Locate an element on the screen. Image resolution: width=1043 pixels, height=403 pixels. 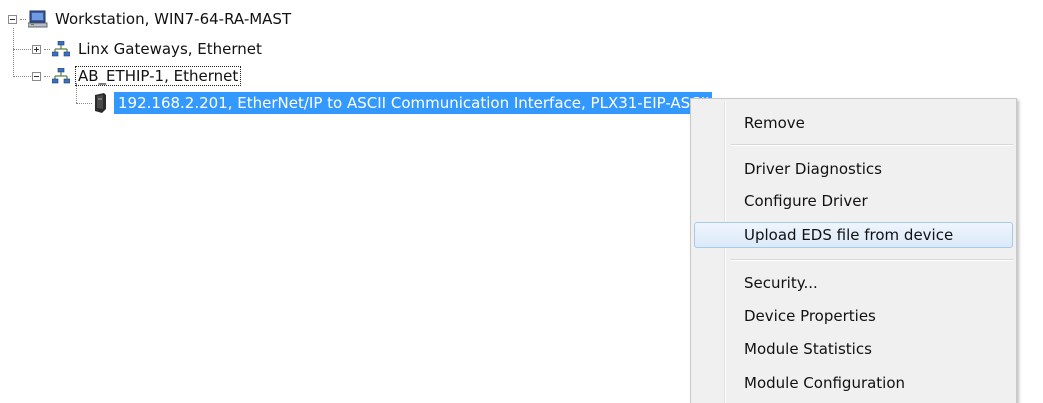
tree-connector-root is located at coordinates (13, 51).